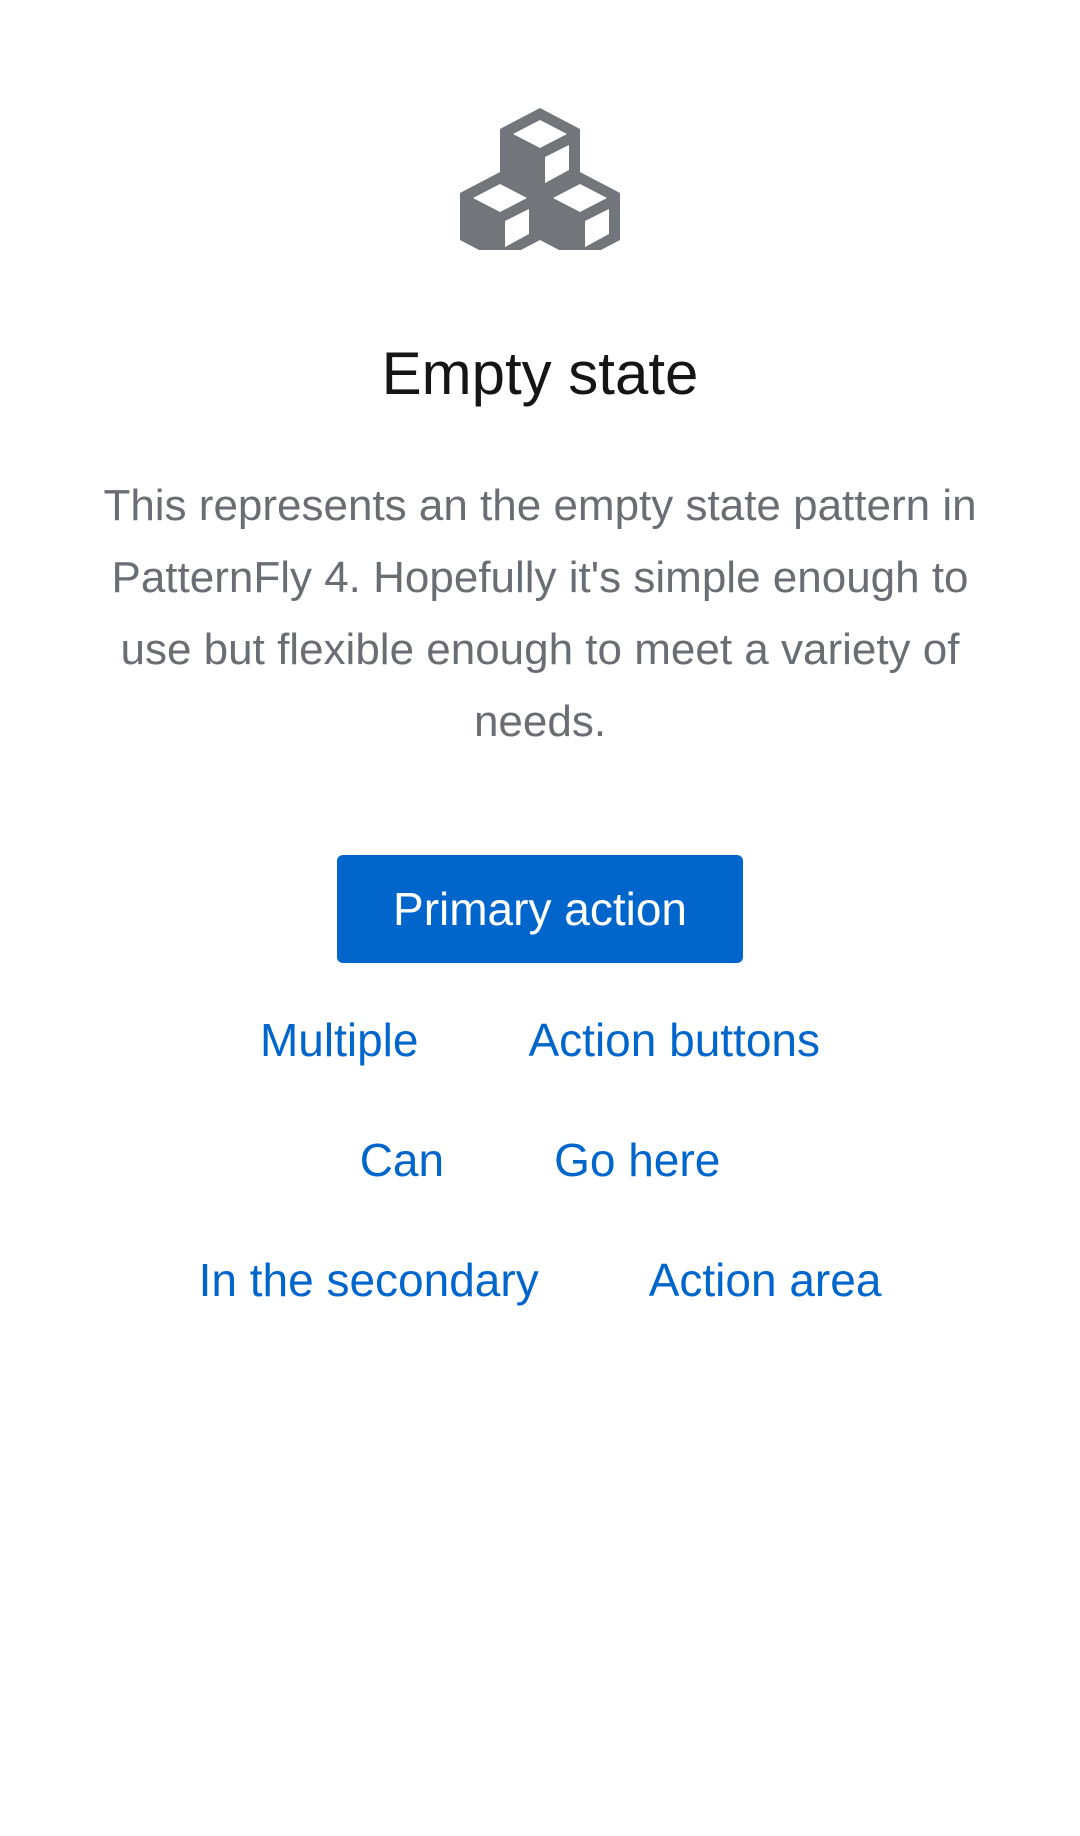 The height and width of the screenshot is (1836, 1080). What do you see at coordinates (540, 373) in the screenshot?
I see `empty-state-title: Empty state` at bounding box center [540, 373].